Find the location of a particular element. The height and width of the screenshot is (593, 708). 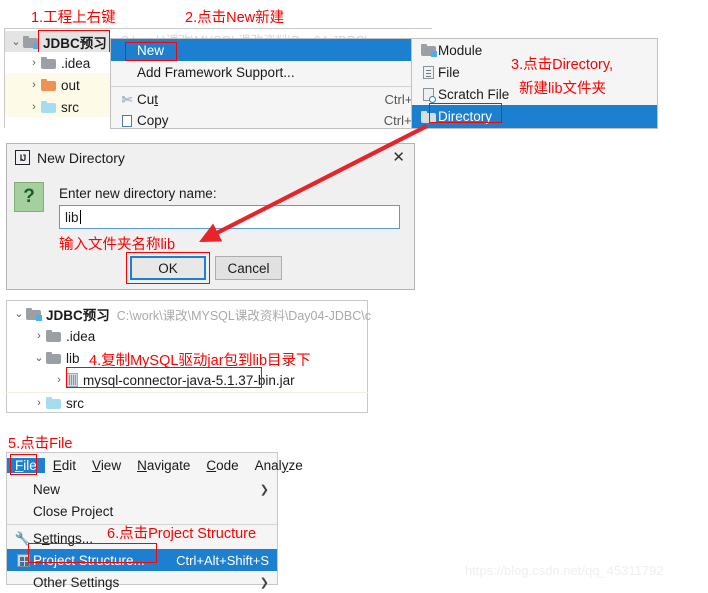

text-caret is located at coordinates (80, 217).